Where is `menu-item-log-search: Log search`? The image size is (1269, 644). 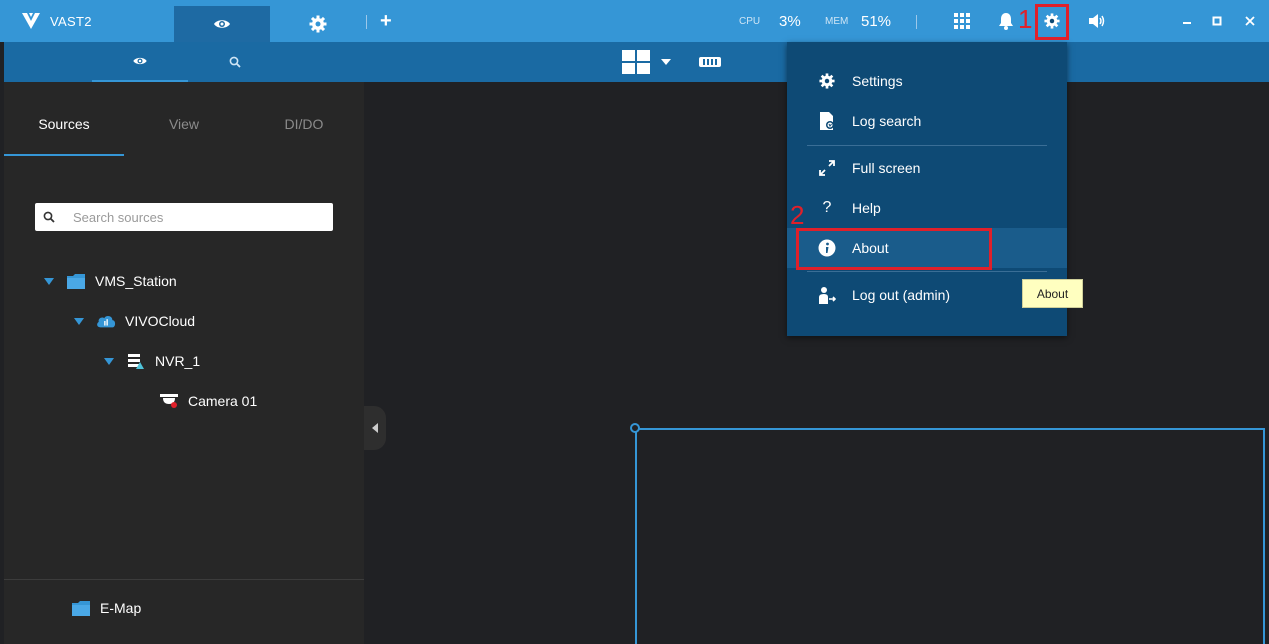 menu-item-log-search: Log search is located at coordinates (927, 121).